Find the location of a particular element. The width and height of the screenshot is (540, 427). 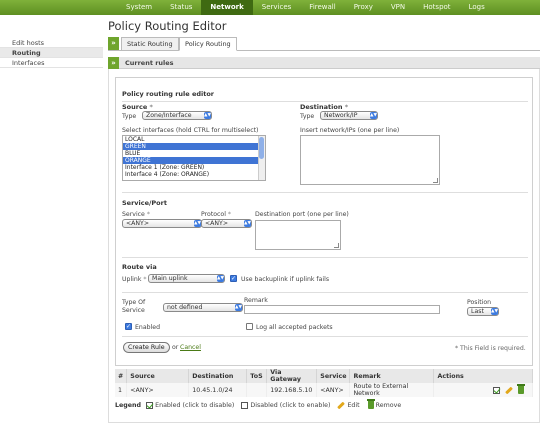

scroll-thumb is located at coordinates (261, 148).